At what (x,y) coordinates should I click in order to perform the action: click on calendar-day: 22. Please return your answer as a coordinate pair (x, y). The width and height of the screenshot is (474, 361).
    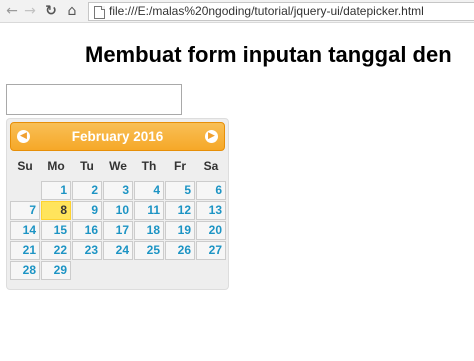
    Looking at the image, I should click on (56, 250).